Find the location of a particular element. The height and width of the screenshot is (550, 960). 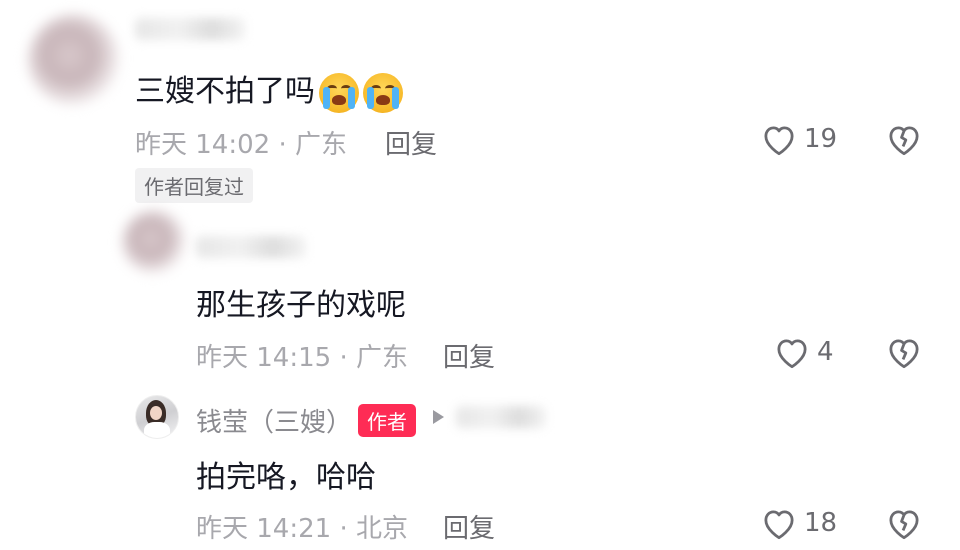

like-count: 19 is located at coordinates (821, 139).